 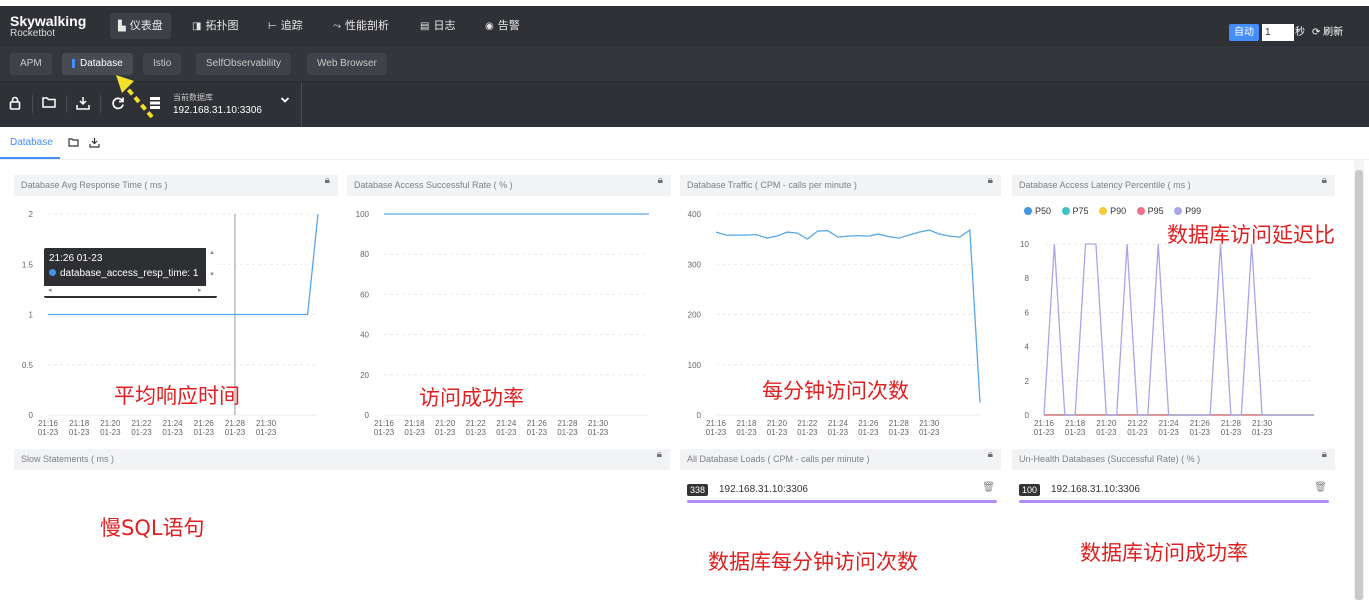 I want to click on x-tick-label: 21:24, so click(x=173, y=423).